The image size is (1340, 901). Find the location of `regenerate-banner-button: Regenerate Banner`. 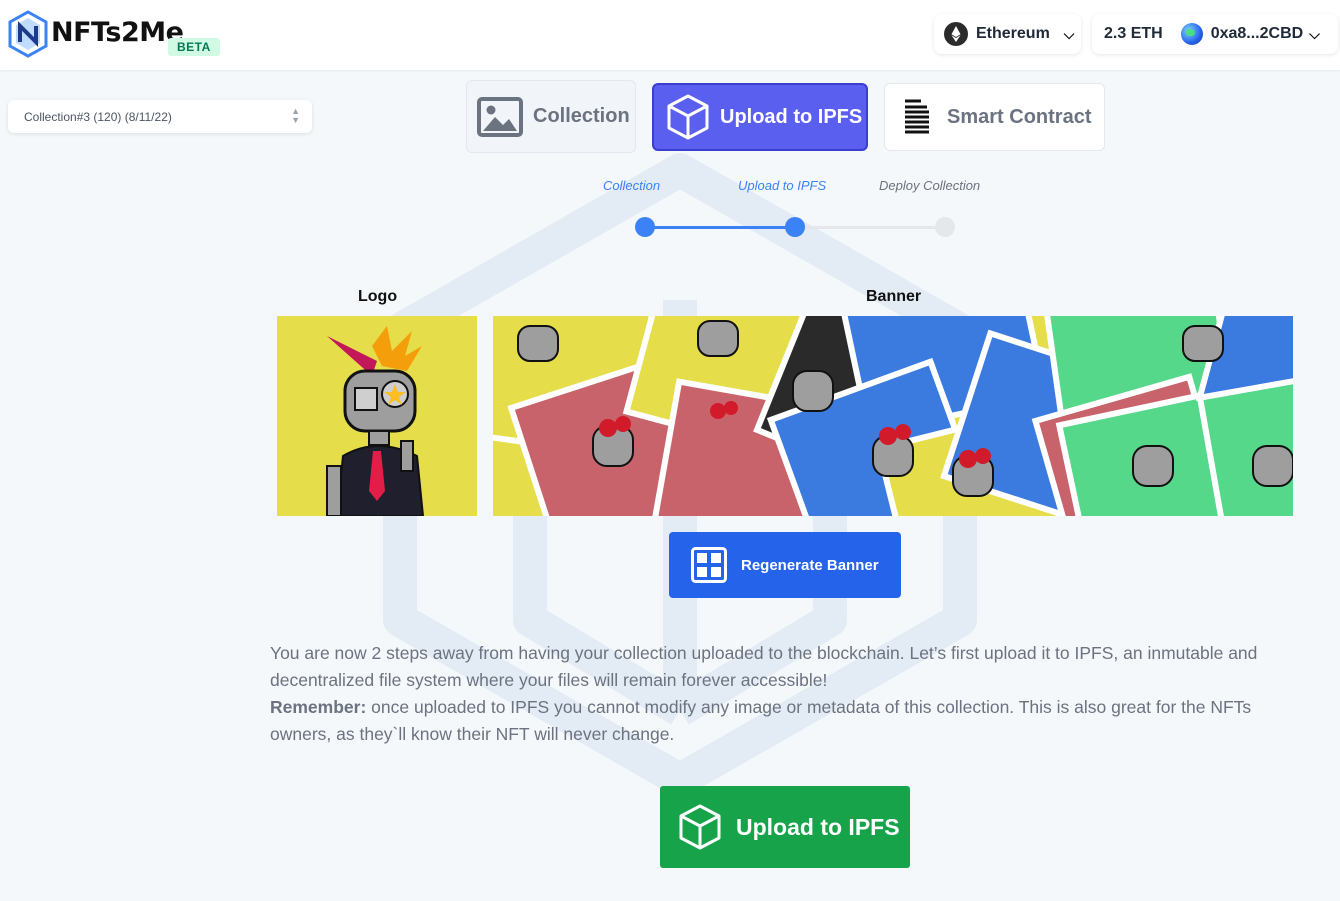

regenerate-banner-button: Regenerate Banner is located at coordinates (785, 565).